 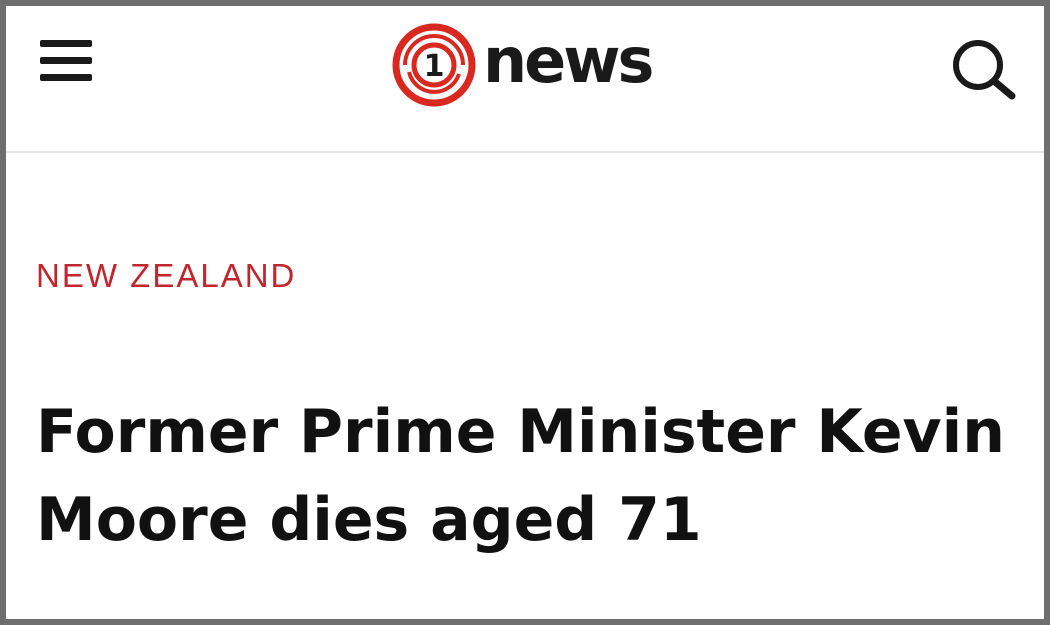 I want to click on search-button, so click(x=984, y=69).